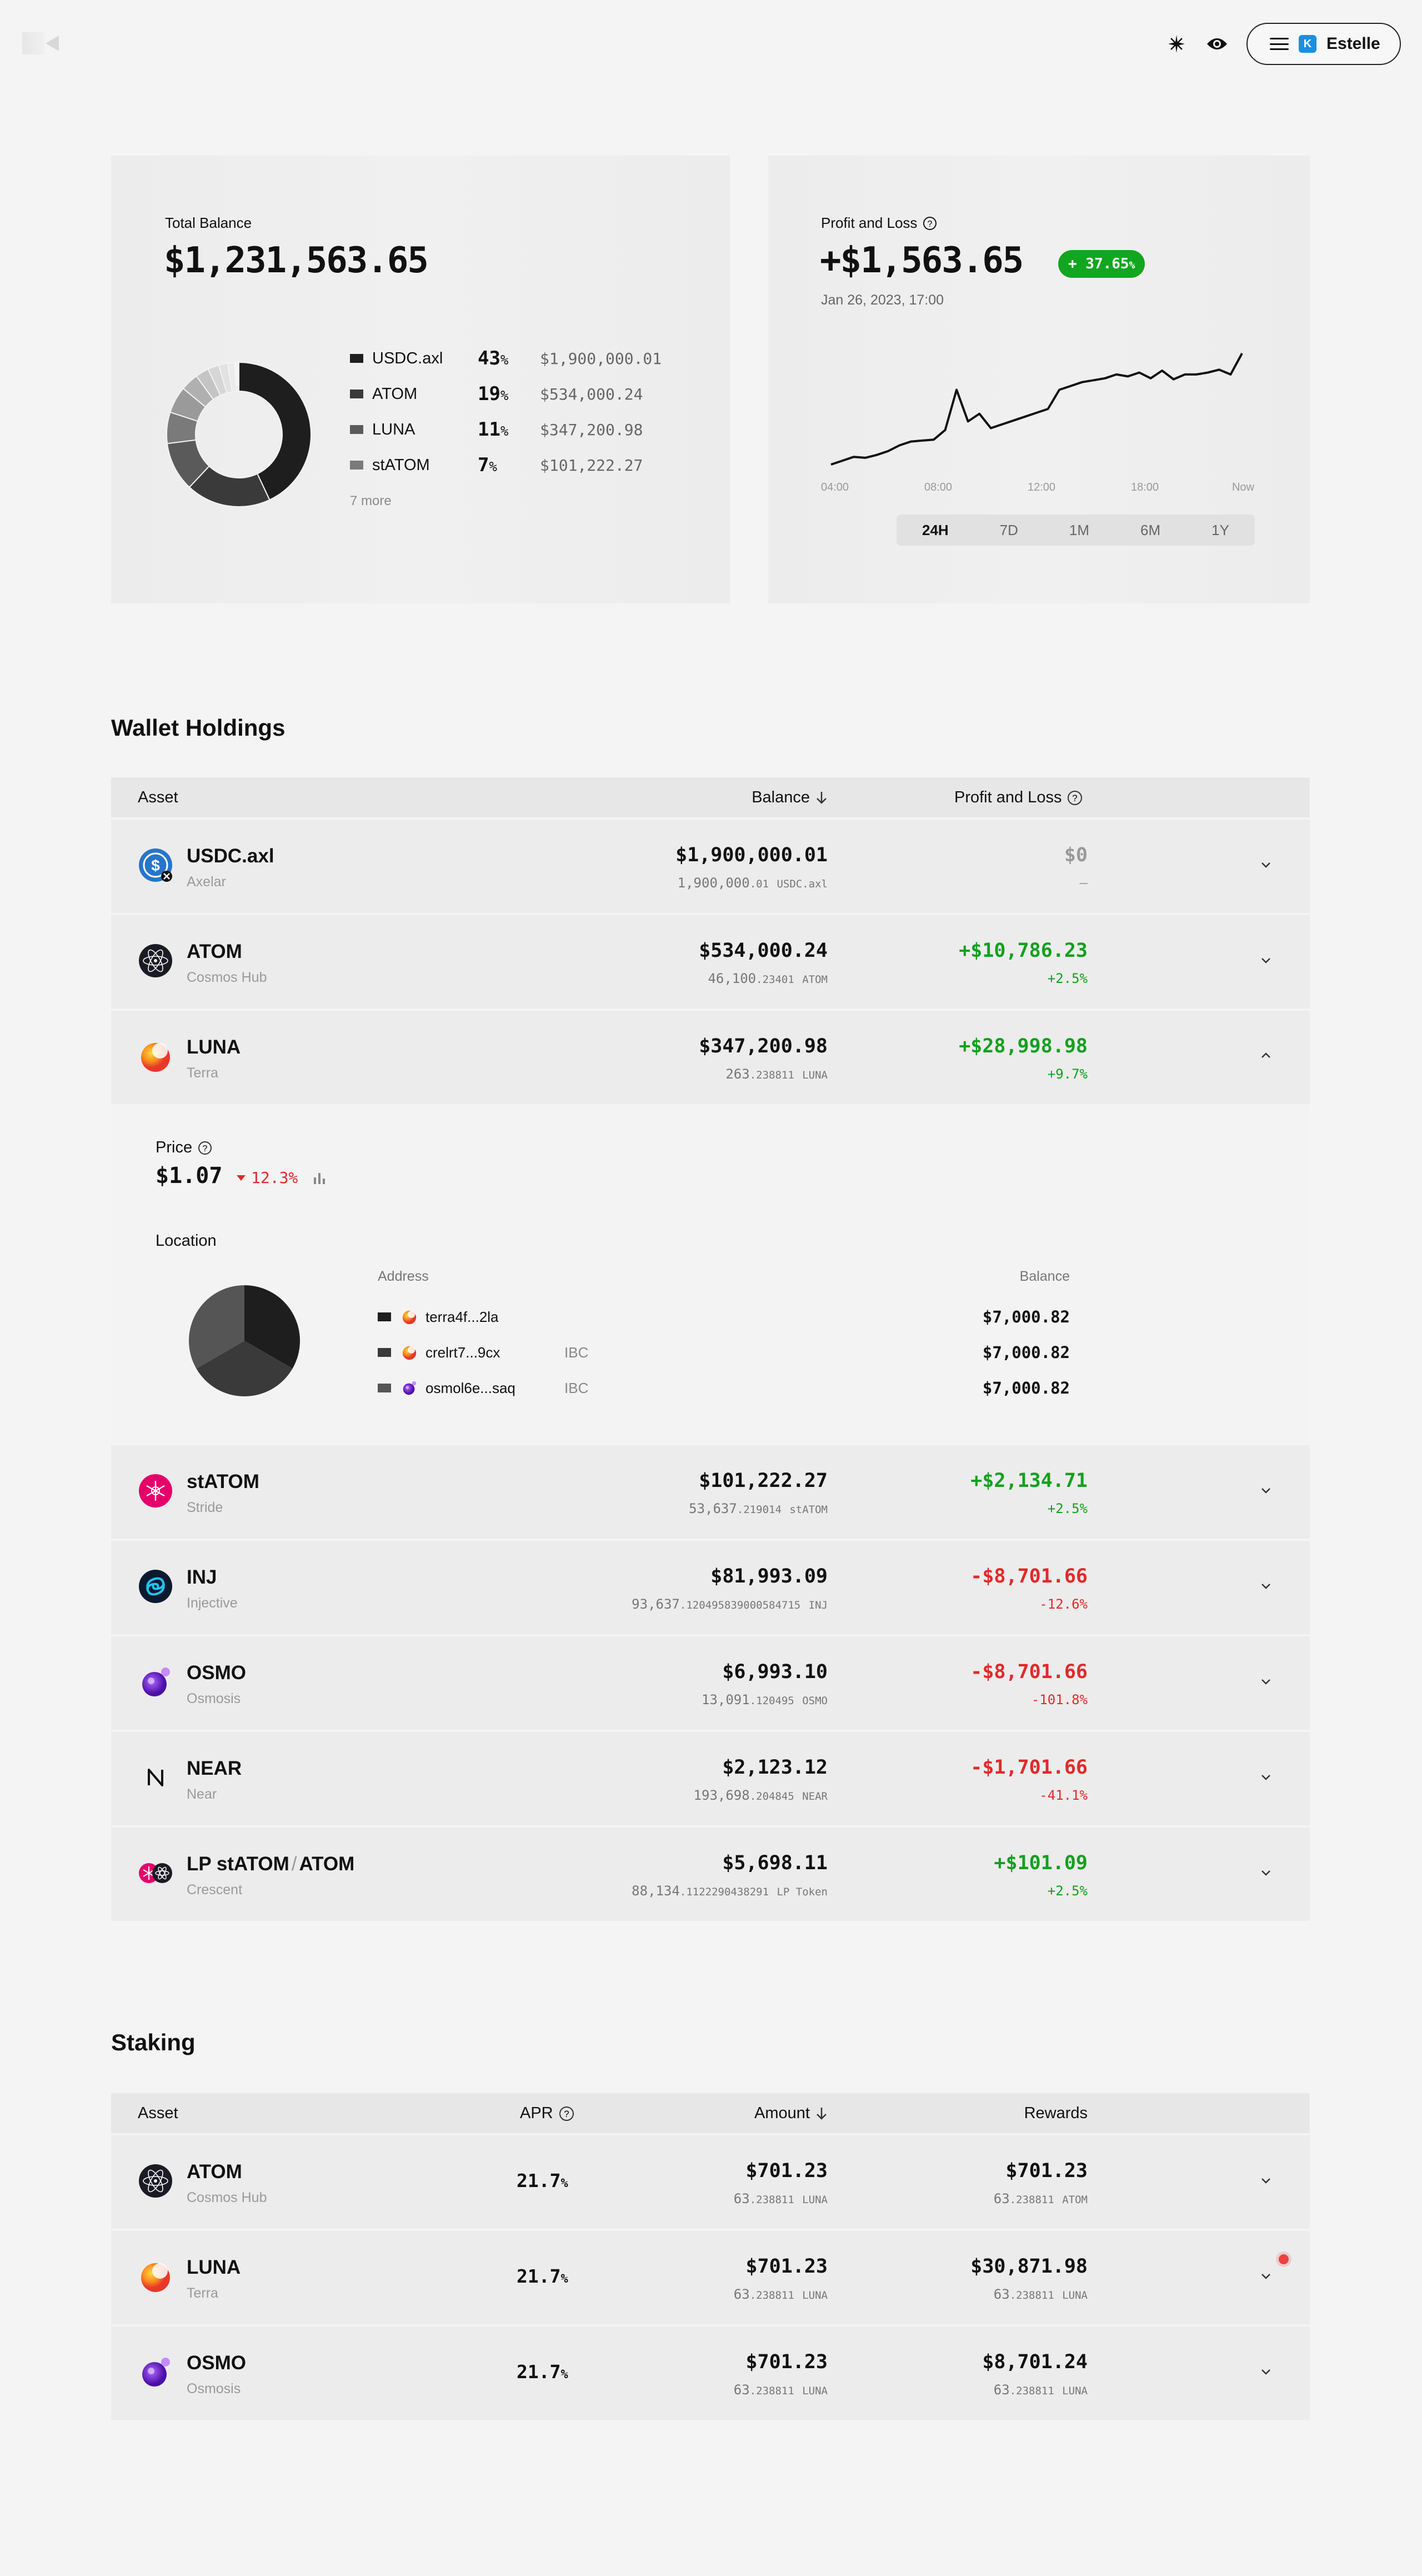 This screenshot has height=2576, width=1422. I want to click on col-apr: APR ?, so click(547, 2113).